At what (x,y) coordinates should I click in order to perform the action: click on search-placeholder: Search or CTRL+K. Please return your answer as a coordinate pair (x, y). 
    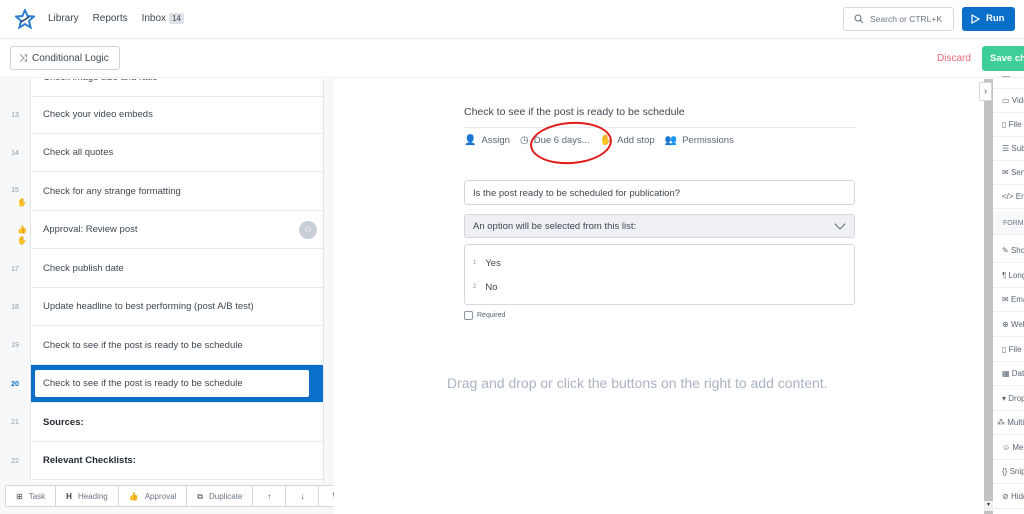
    Looking at the image, I should click on (906, 19).